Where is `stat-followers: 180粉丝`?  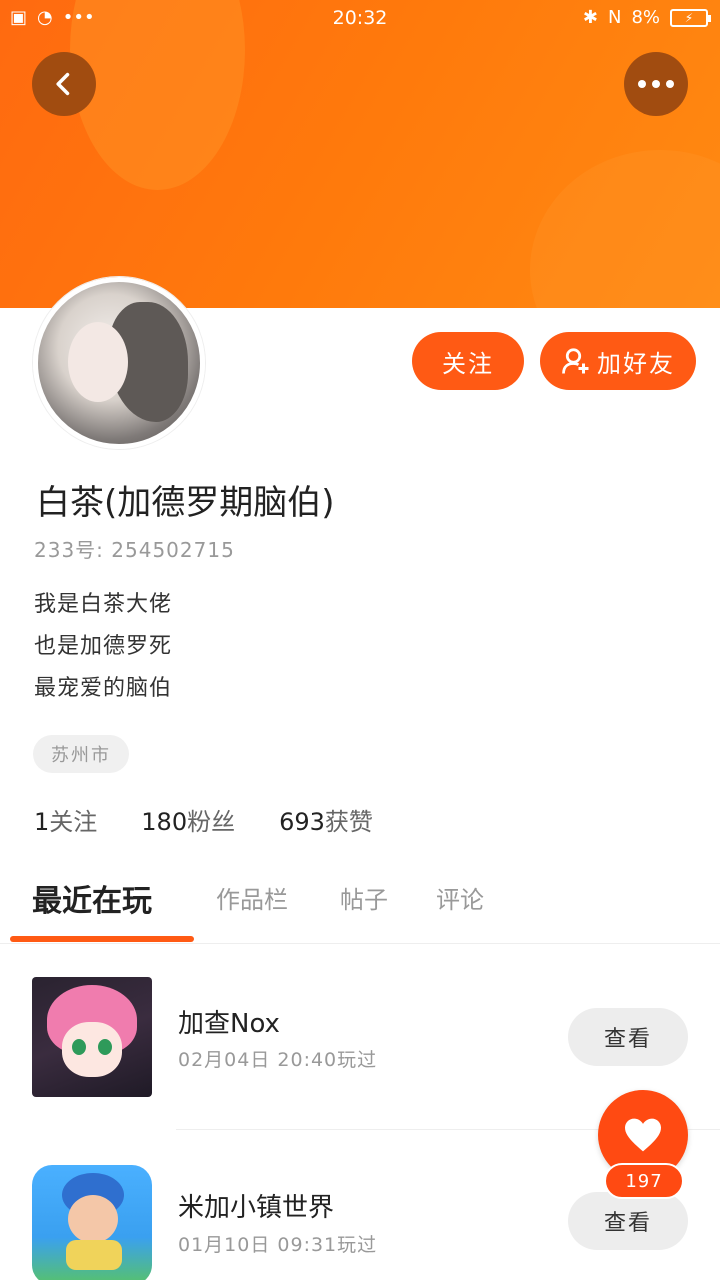 stat-followers: 180粉丝 is located at coordinates (188, 819).